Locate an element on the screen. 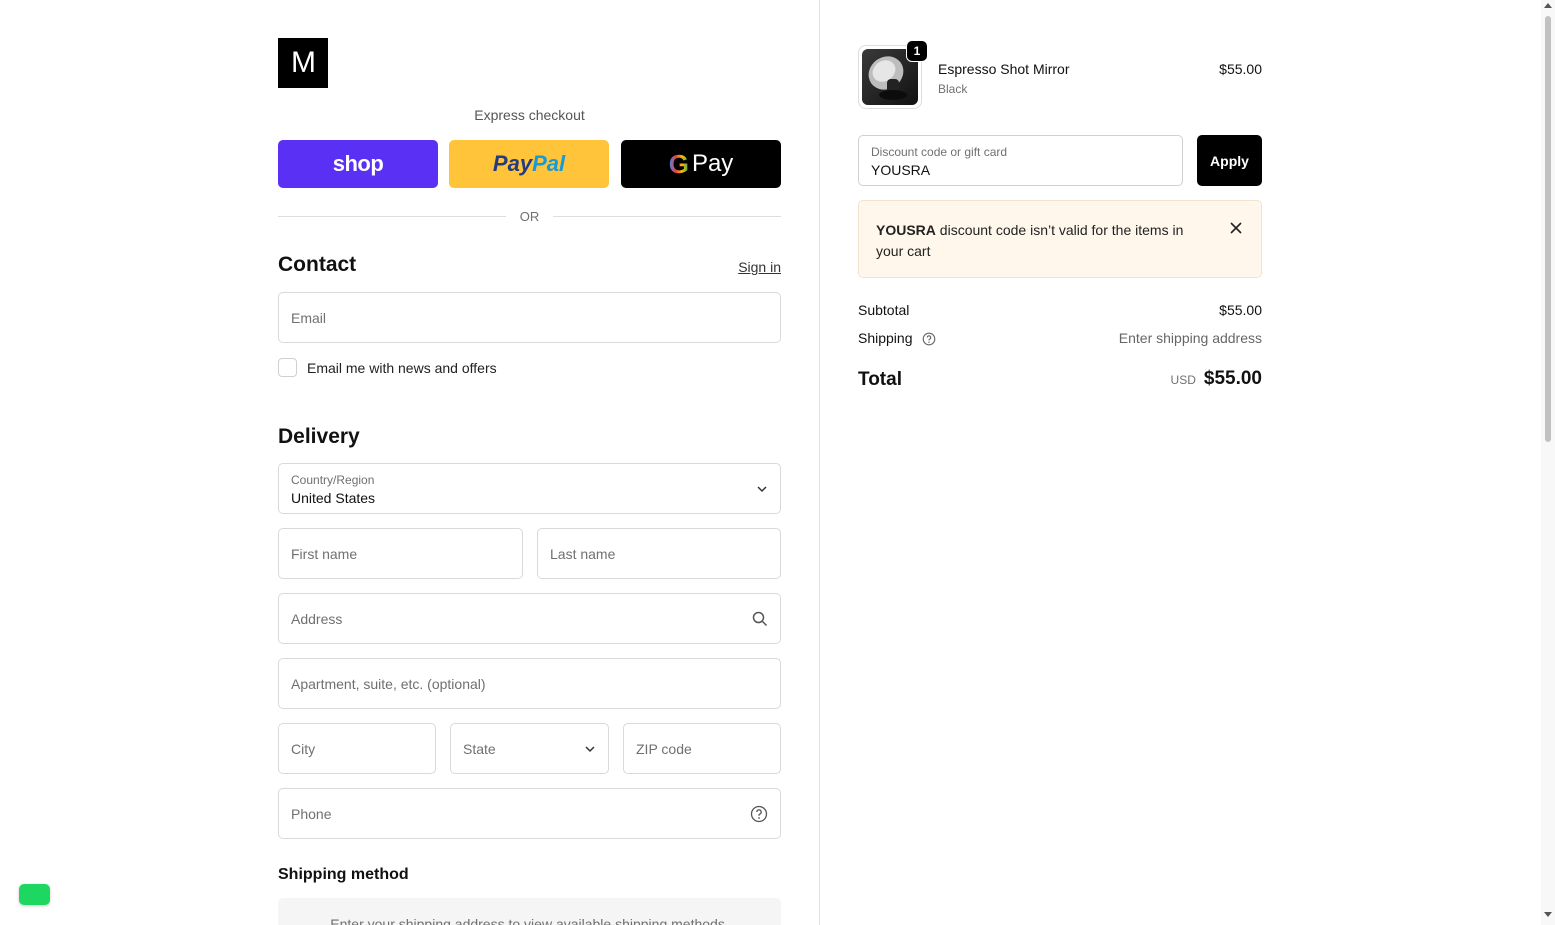 This screenshot has height=925, width=1555. first-name-placeholder: First name is located at coordinates (324, 553).